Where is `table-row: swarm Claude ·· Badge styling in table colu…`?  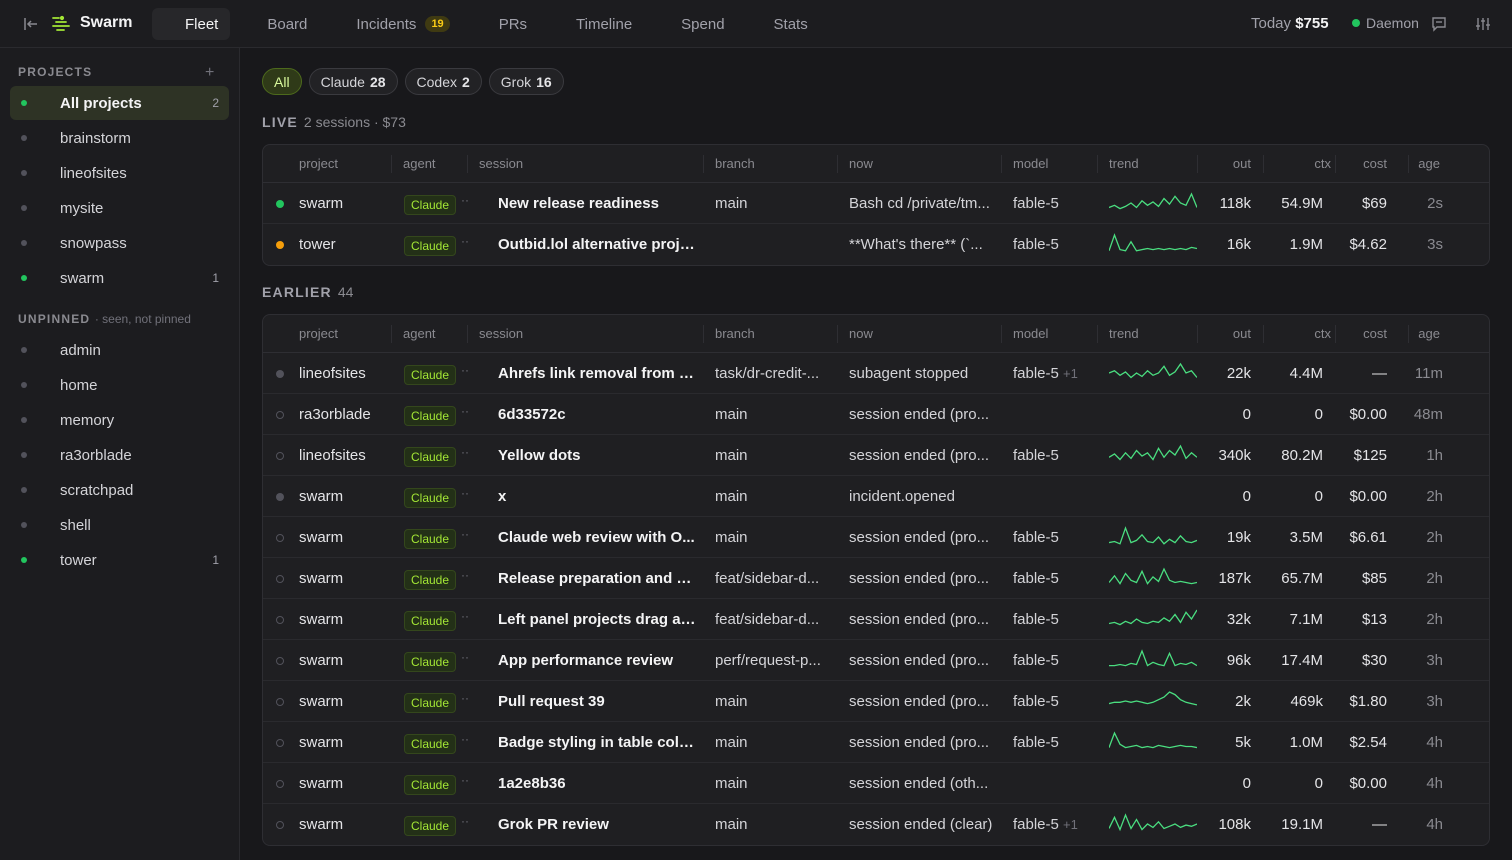
table-row: swarm Claude ·· Badge styling in table colu… is located at coordinates (876, 742).